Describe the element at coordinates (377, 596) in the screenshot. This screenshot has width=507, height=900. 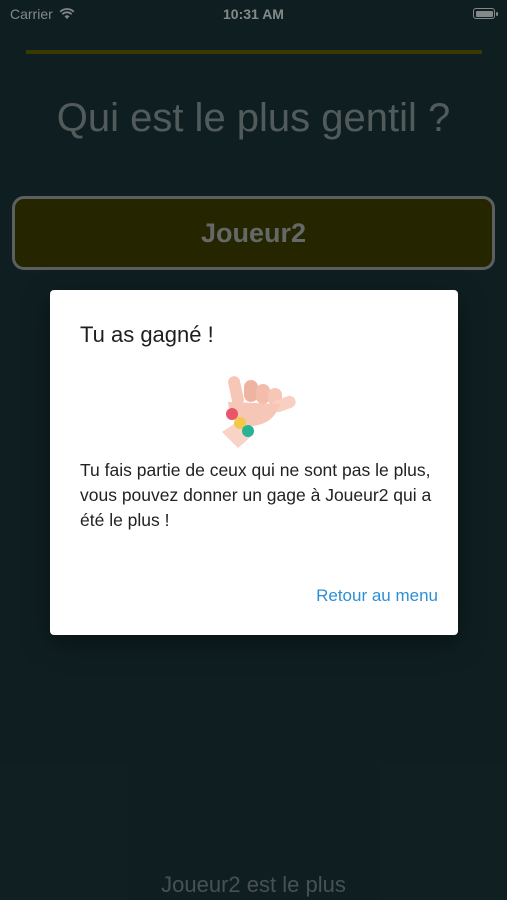
I see `back-to-menu-button: Retour au menu` at that location.